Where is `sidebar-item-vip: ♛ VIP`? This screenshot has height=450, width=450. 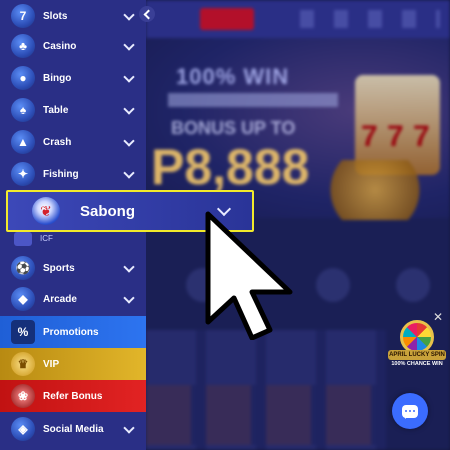
sidebar-item-vip: ♛ VIP is located at coordinates (73, 364).